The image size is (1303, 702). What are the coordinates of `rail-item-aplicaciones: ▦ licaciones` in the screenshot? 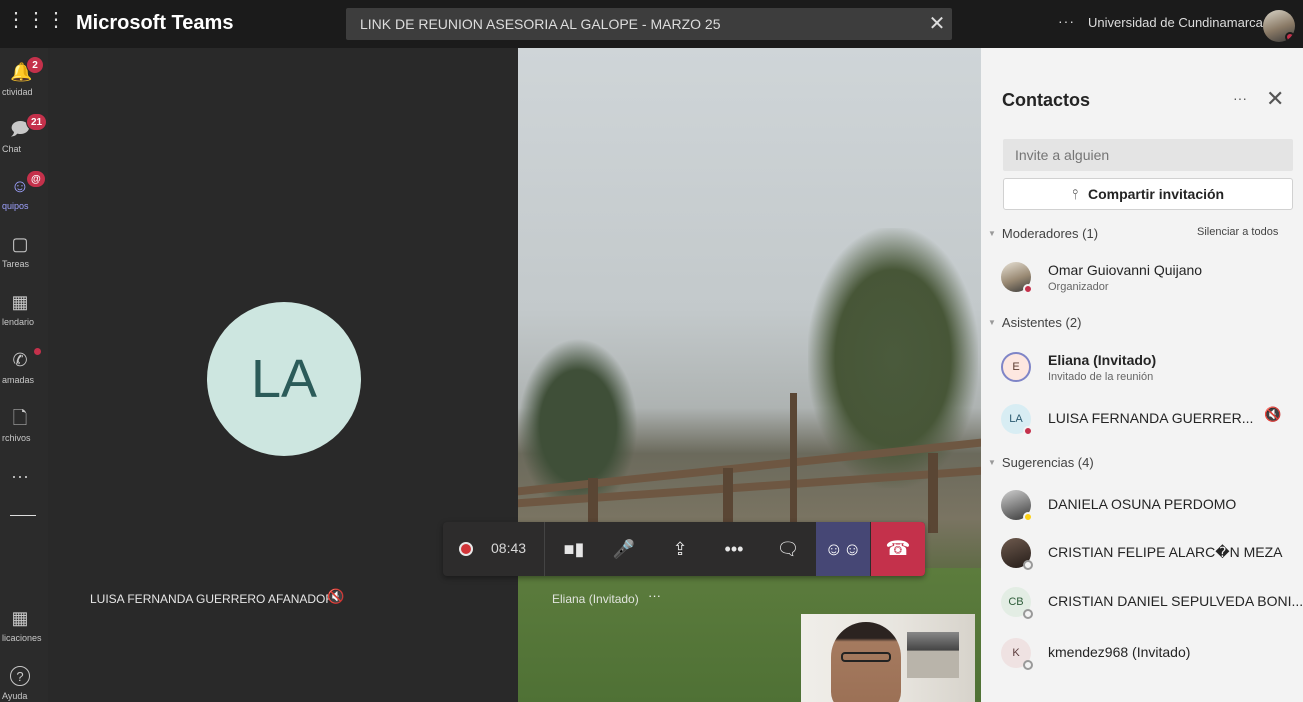 It's located at (24, 628).